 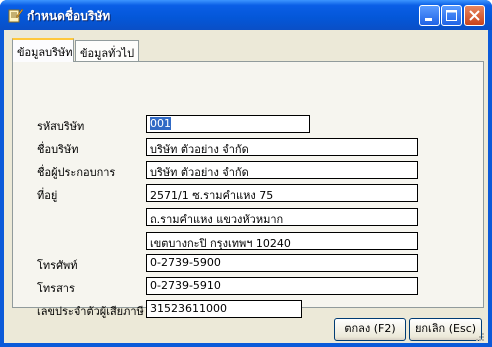 What do you see at coordinates (90, 311) in the screenshot?
I see `tax-id-label: เลขประจำตัวผู้เสียภาษี` at bounding box center [90, 311].